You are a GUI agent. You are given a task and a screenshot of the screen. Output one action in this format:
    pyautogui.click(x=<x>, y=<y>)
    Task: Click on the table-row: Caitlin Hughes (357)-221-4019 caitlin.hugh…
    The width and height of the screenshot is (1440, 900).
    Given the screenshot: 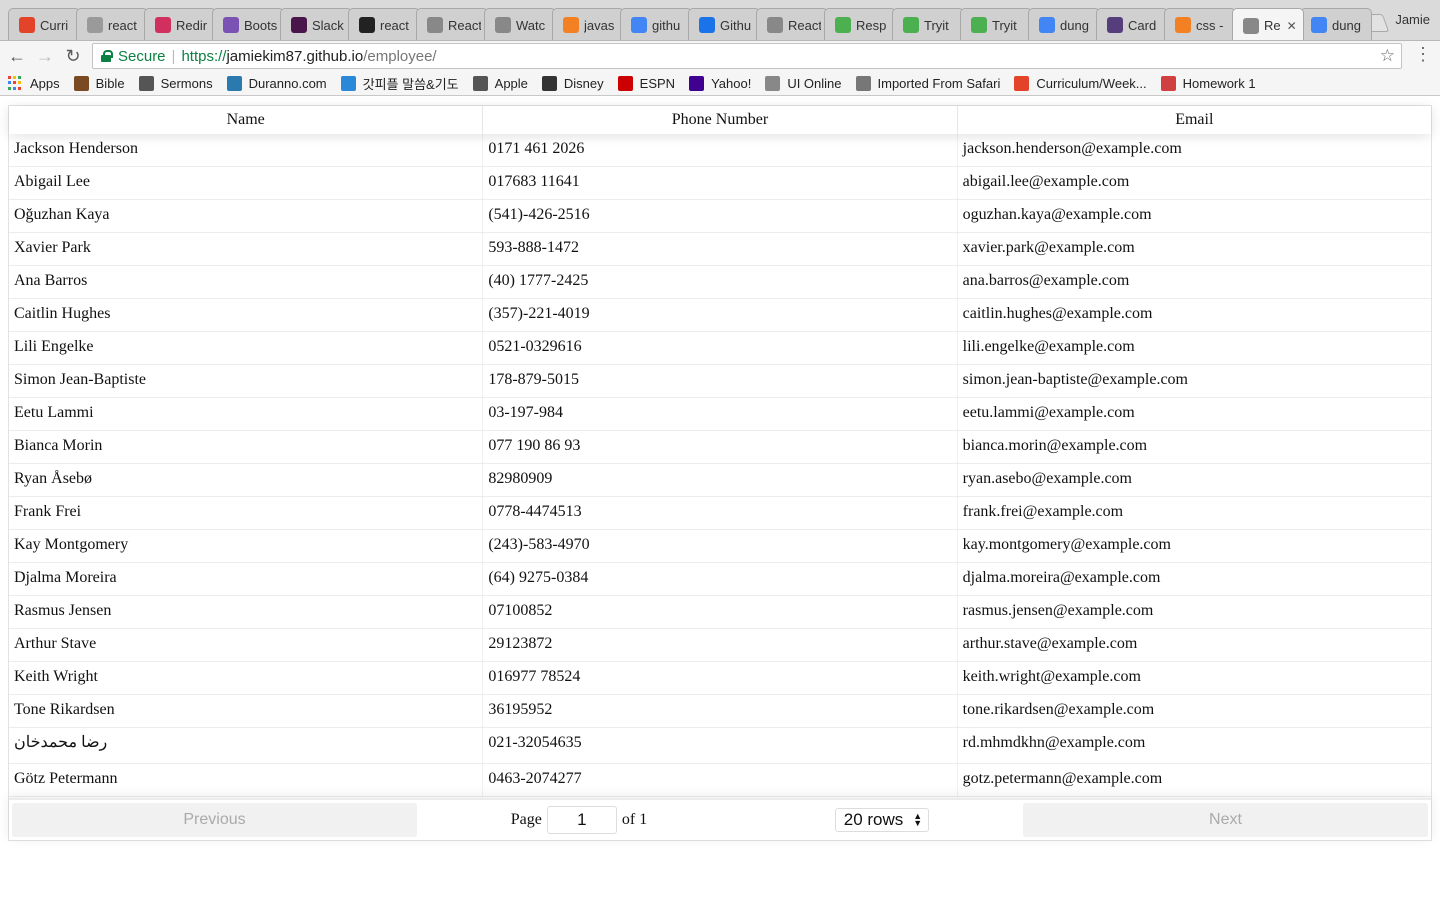 What is the action you would take?
    pyautogui.click(x=720, y=315)
    